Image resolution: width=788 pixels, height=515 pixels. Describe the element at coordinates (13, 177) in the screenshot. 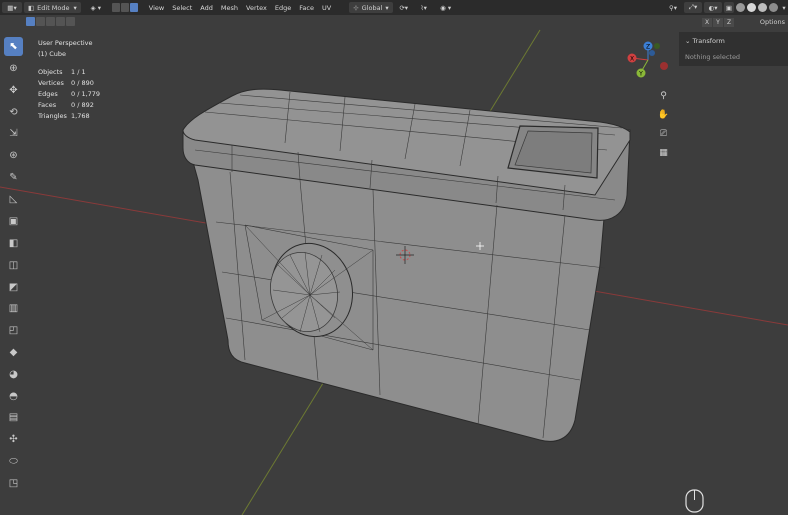

I see `annotate-tool-icon: ✎` at that location.